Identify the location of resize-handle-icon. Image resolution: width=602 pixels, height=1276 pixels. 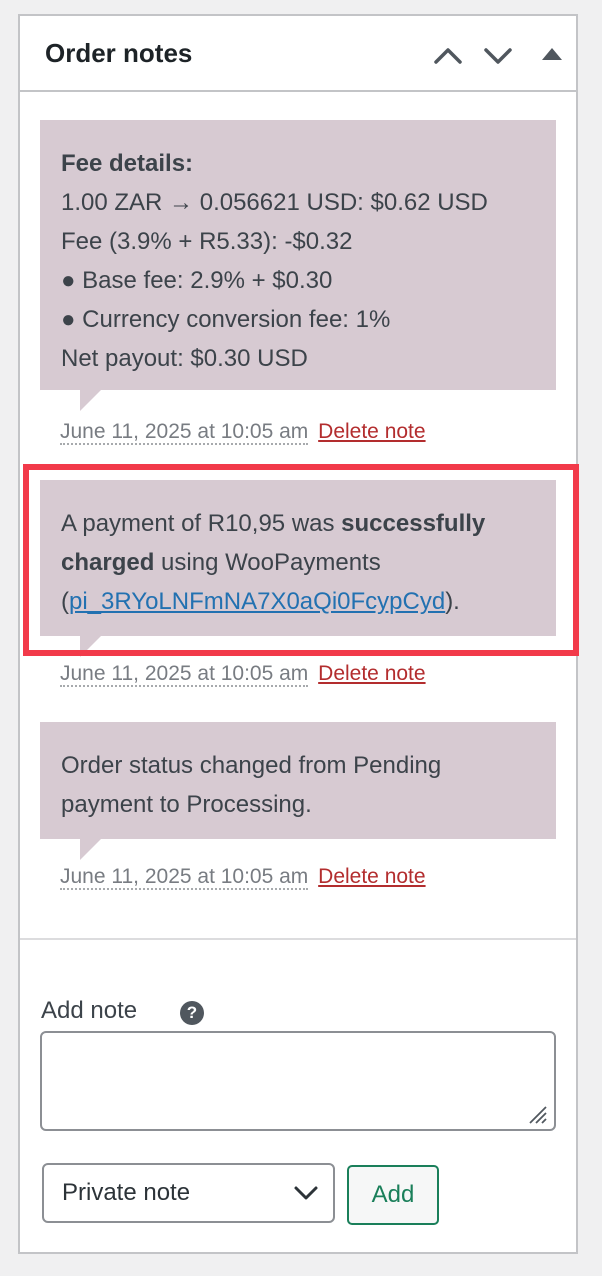
(537, 1114).